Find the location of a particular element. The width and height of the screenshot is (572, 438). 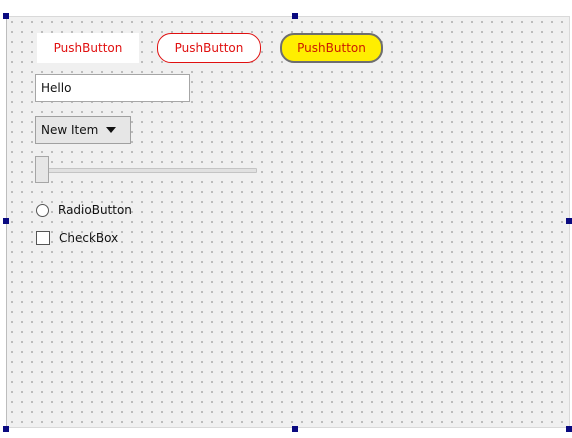

push-button-yellow: PushButton is located at coordinates (331, 48).